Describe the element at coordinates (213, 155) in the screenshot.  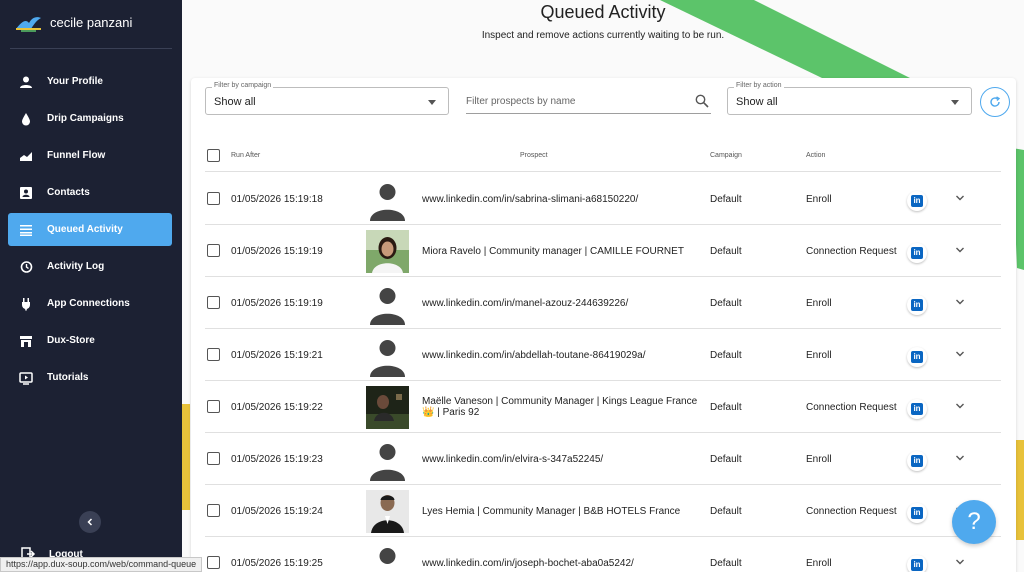
I see `select-all-checkbox` at that location.